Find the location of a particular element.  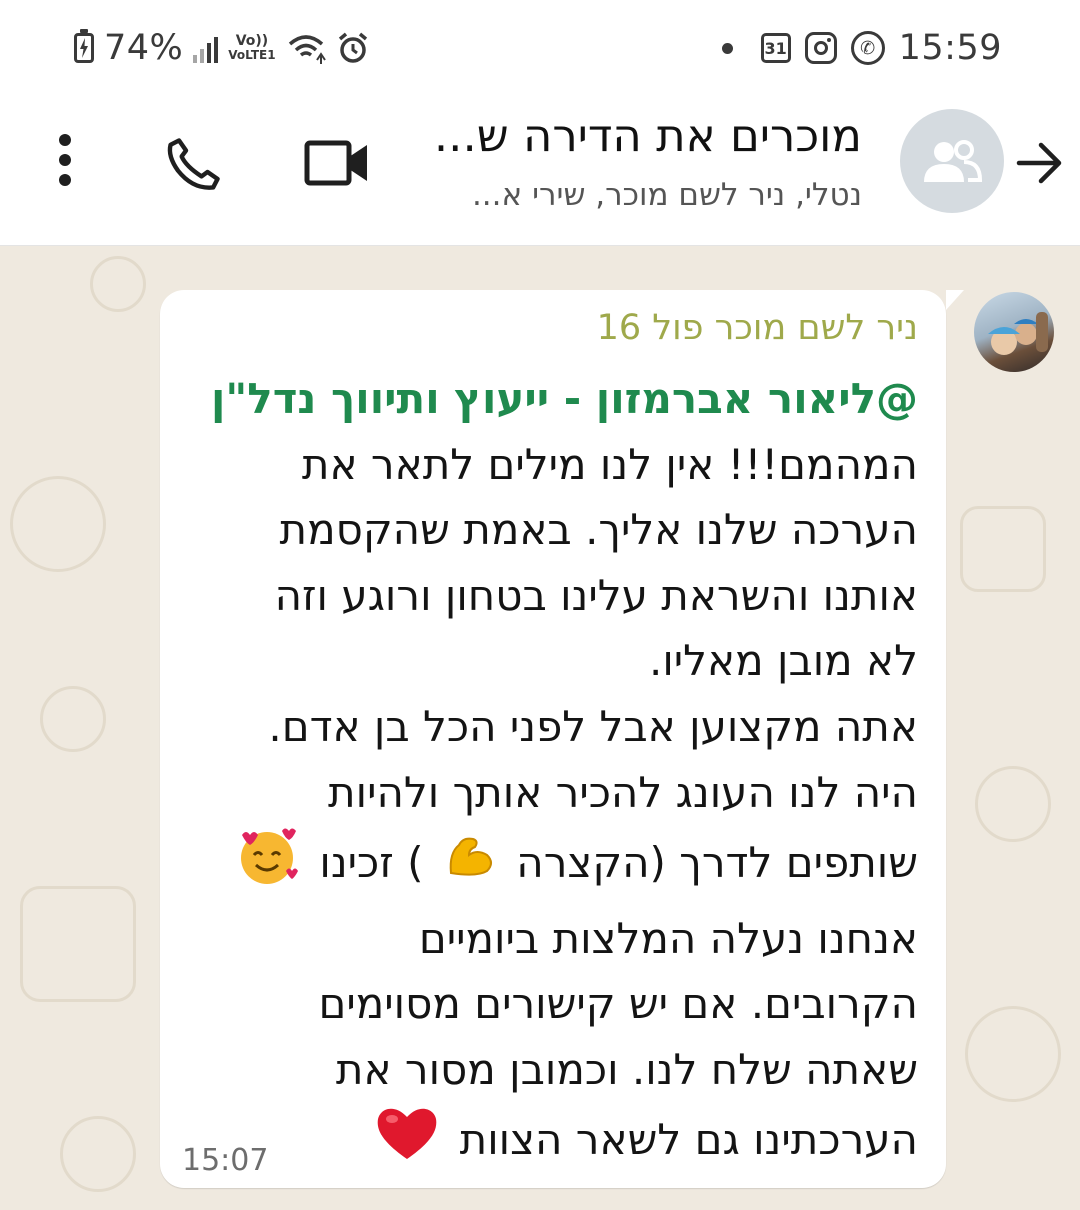

wifi-icon is located at coordinates (307, 49).